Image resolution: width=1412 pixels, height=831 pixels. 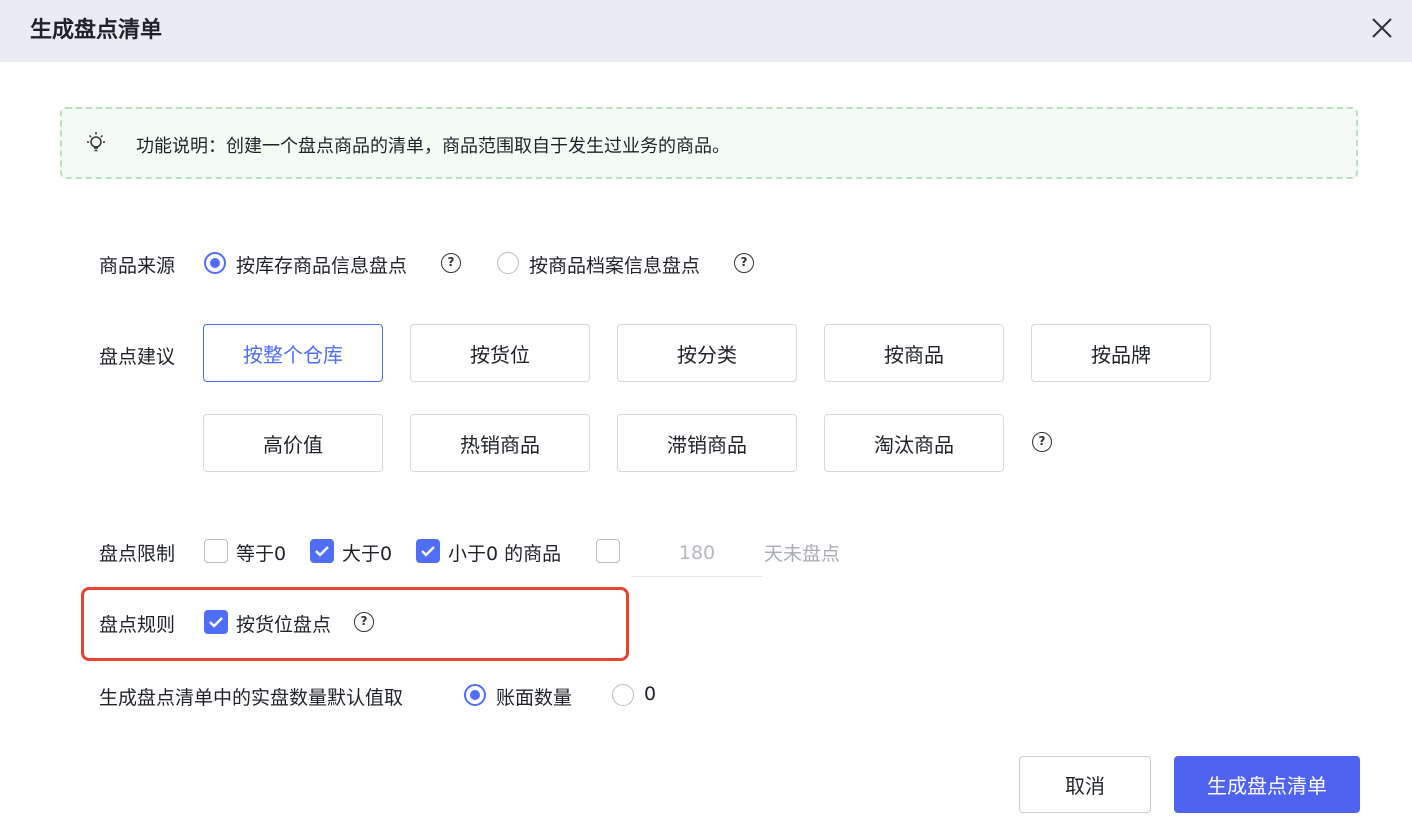 I want to click on equal-zero-label: 等于0, so click(x=261, y=554).